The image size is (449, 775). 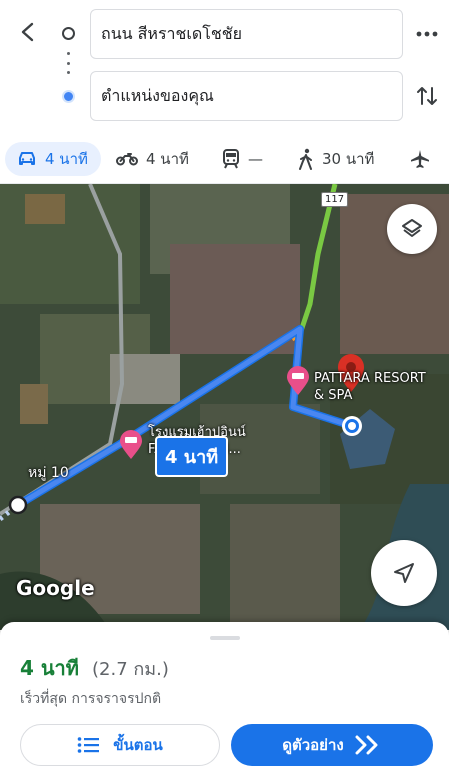 I want to click on back-button, so click(x=28, y=32).